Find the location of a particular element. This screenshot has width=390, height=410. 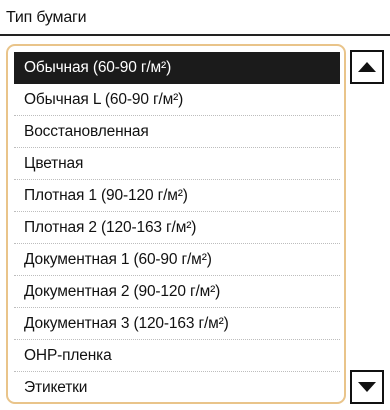

arrow-down-icon is located at coordinates (367, 387).